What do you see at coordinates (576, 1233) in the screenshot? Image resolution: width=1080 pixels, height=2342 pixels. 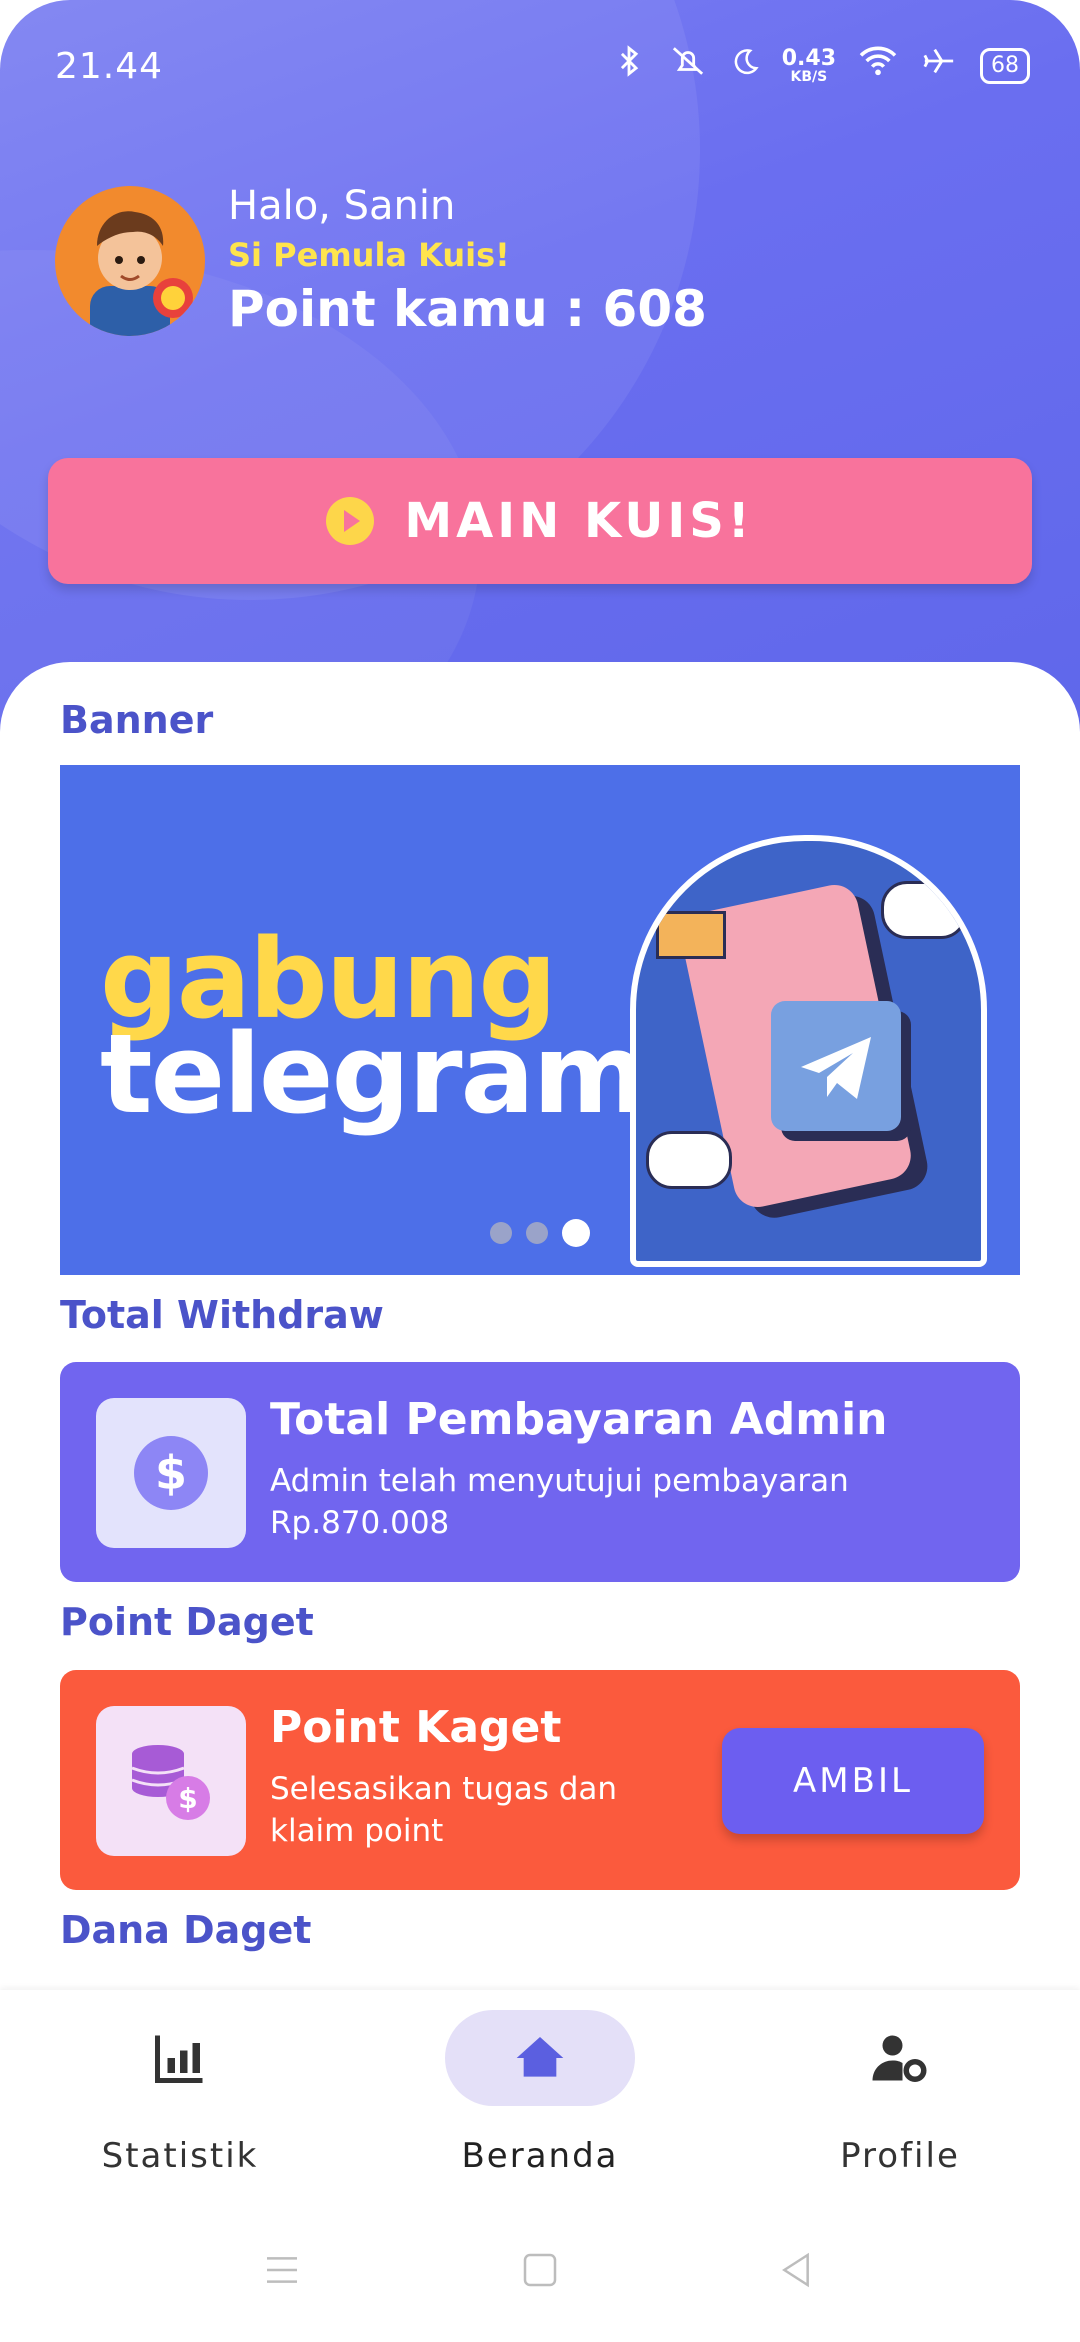 I see `carousel-dot-active` at bounding box center [576, 1233].